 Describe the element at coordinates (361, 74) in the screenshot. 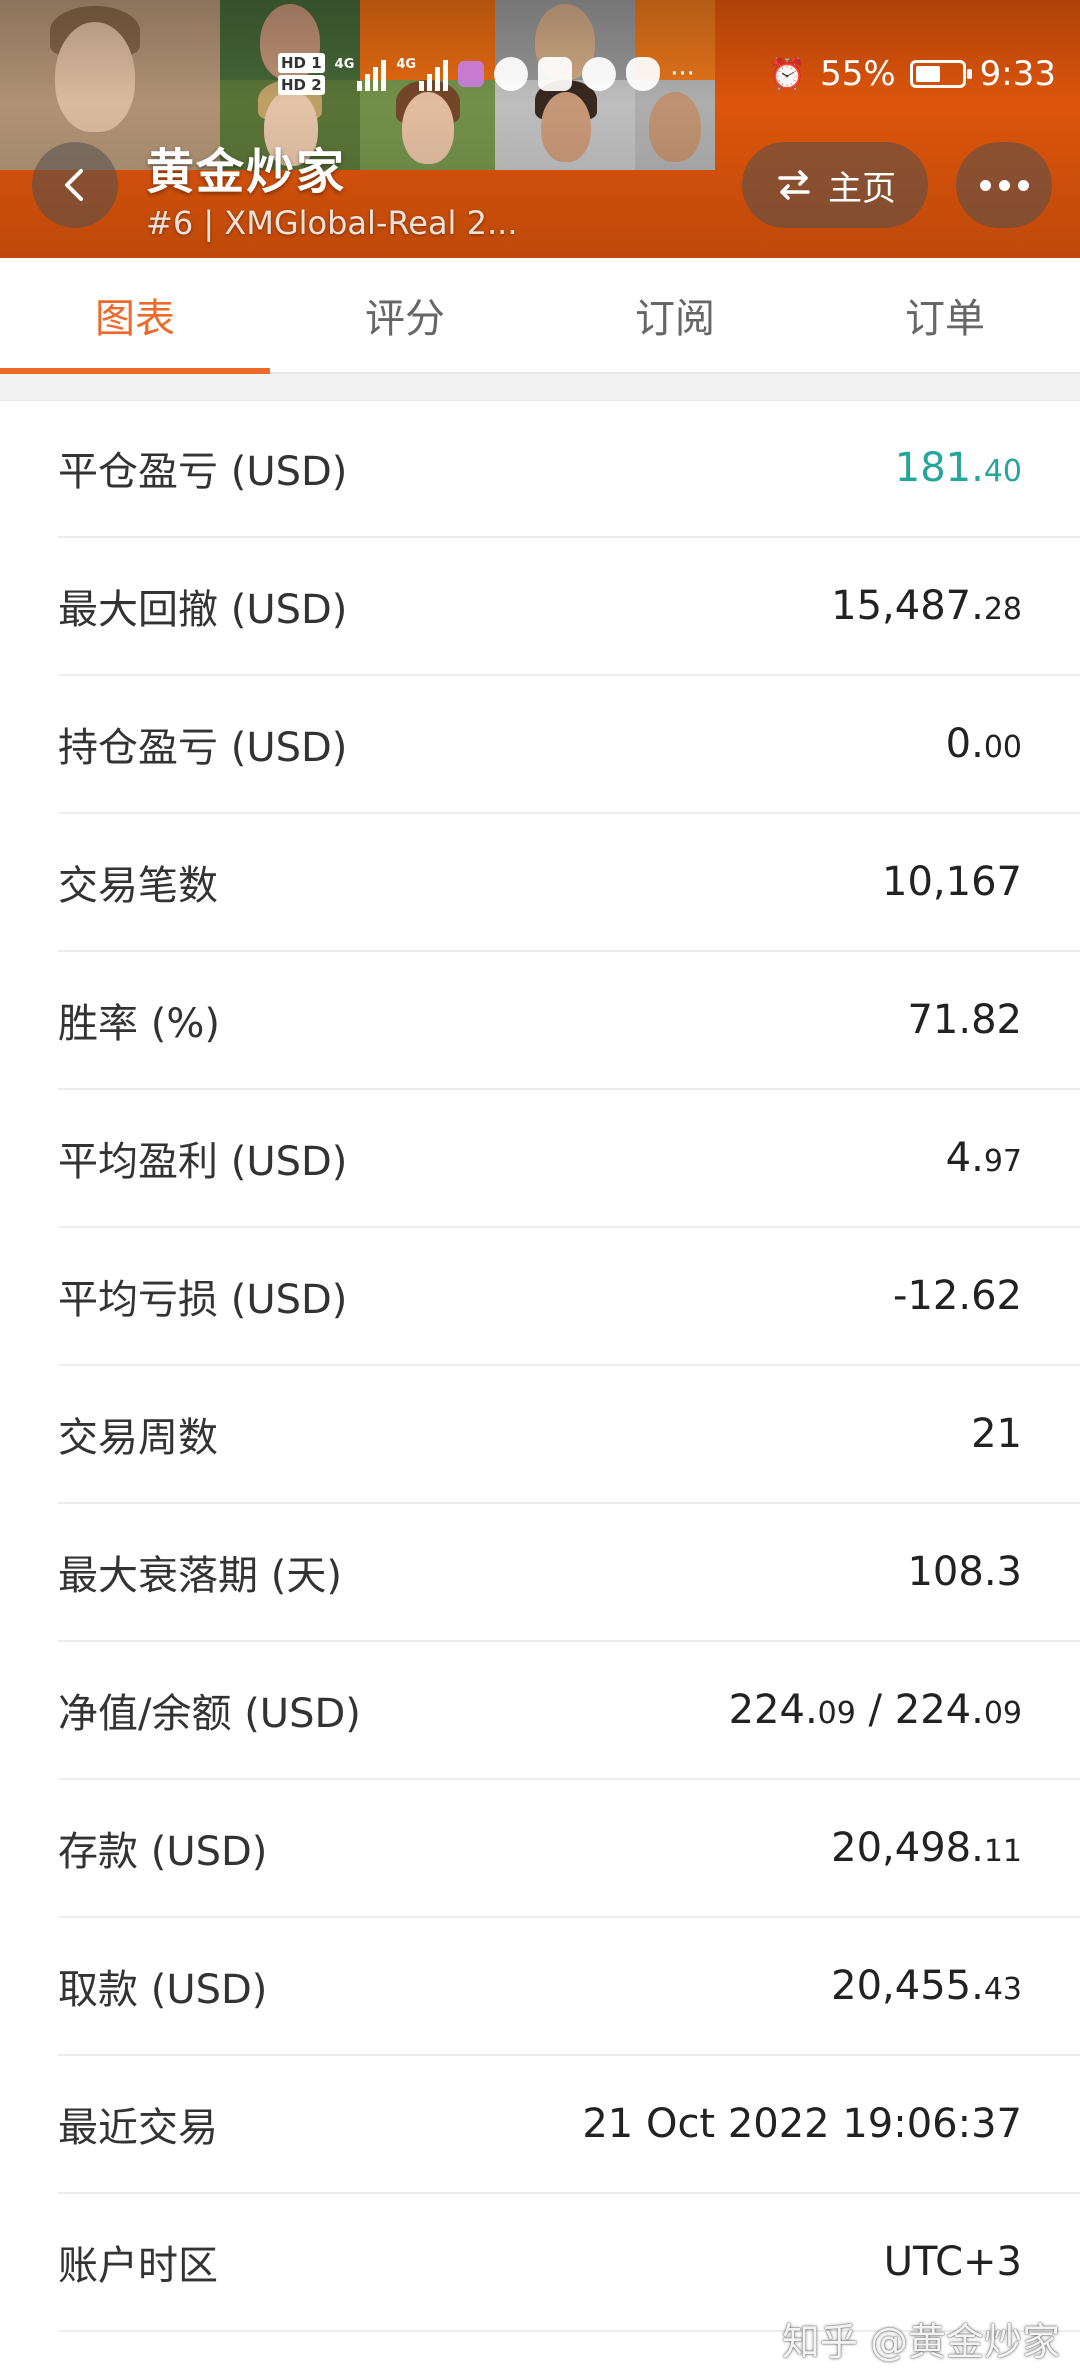

I see `signal-1-icon: 4G` at that location.